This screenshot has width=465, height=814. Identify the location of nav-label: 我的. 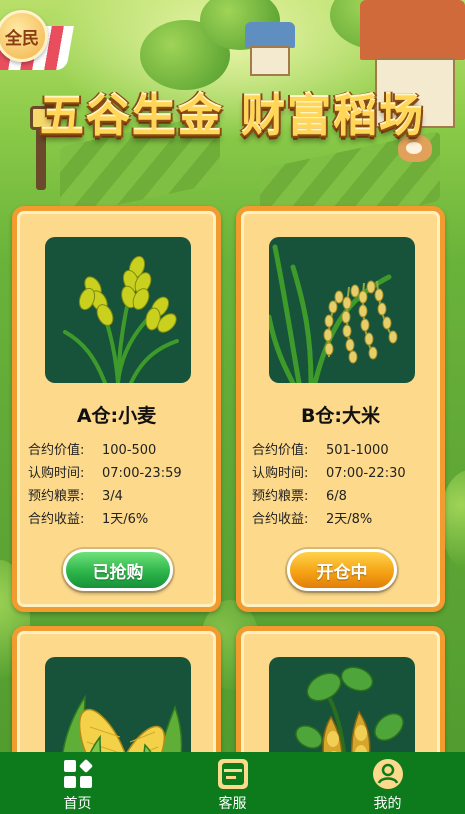
(387, 804).